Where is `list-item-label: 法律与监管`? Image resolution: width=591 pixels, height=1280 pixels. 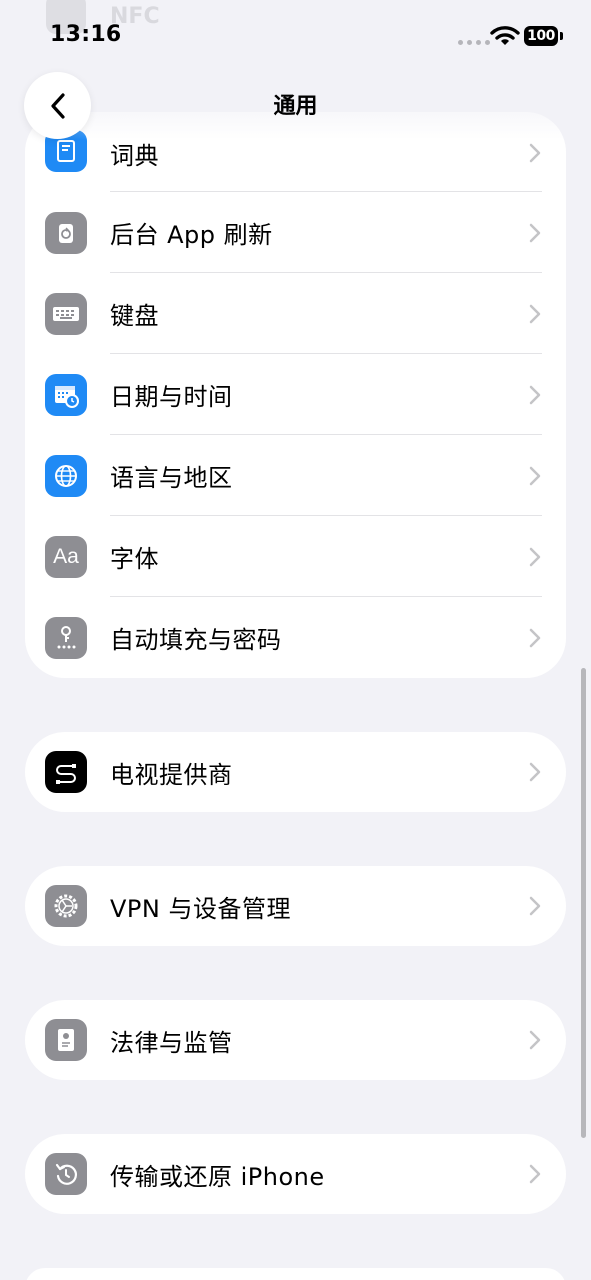
list-item-label: 法律与监管 is located at coordinates (171, 1042).